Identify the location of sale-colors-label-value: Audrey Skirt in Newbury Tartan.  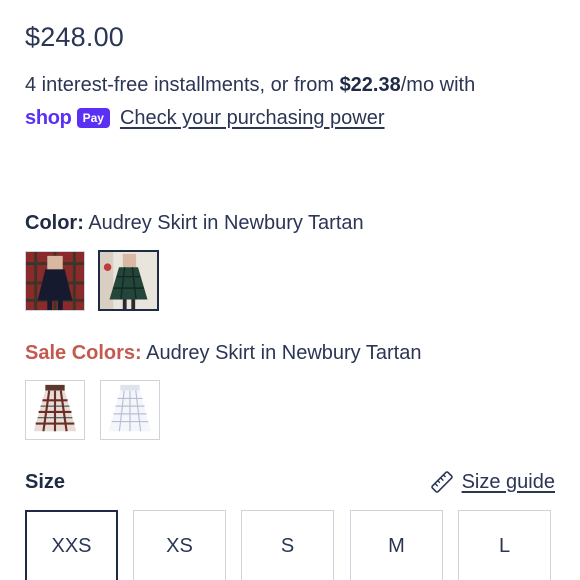
(284, 353).